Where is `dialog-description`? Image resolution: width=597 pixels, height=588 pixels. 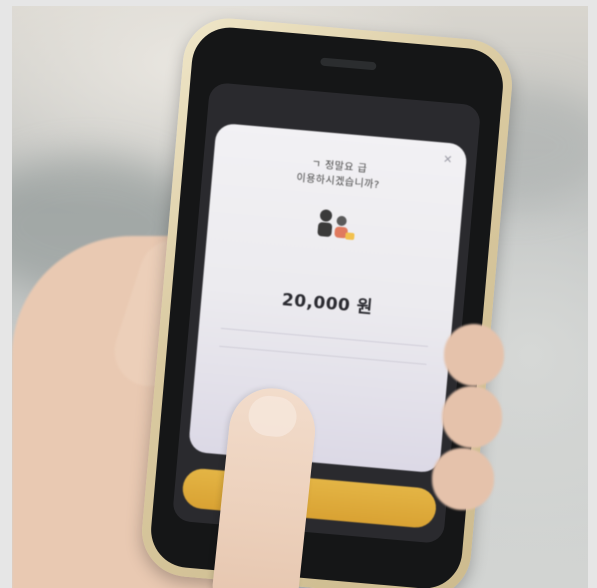
dialog-description is located at coordinates (331, 261).